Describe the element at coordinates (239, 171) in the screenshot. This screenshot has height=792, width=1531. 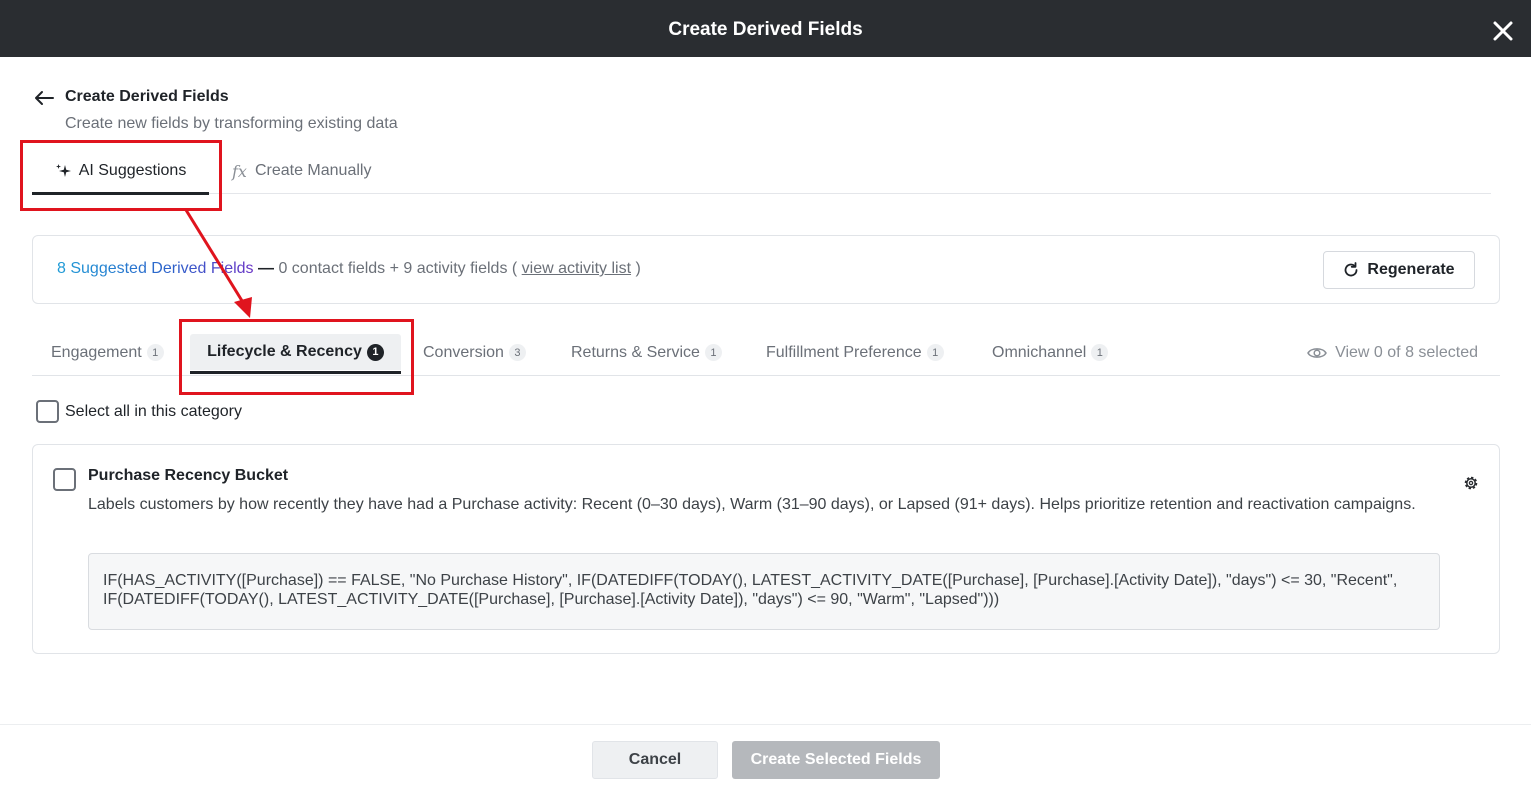
I see `fx-icon: fx` at that location.